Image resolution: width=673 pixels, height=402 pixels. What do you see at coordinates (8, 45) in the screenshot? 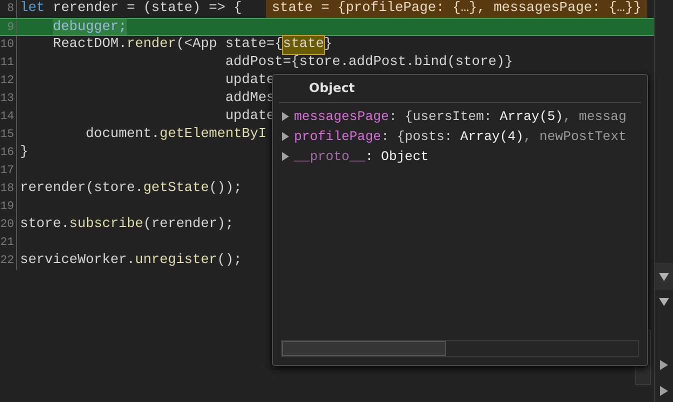
I see `line-number: 10` at bounding box center [8, 45].